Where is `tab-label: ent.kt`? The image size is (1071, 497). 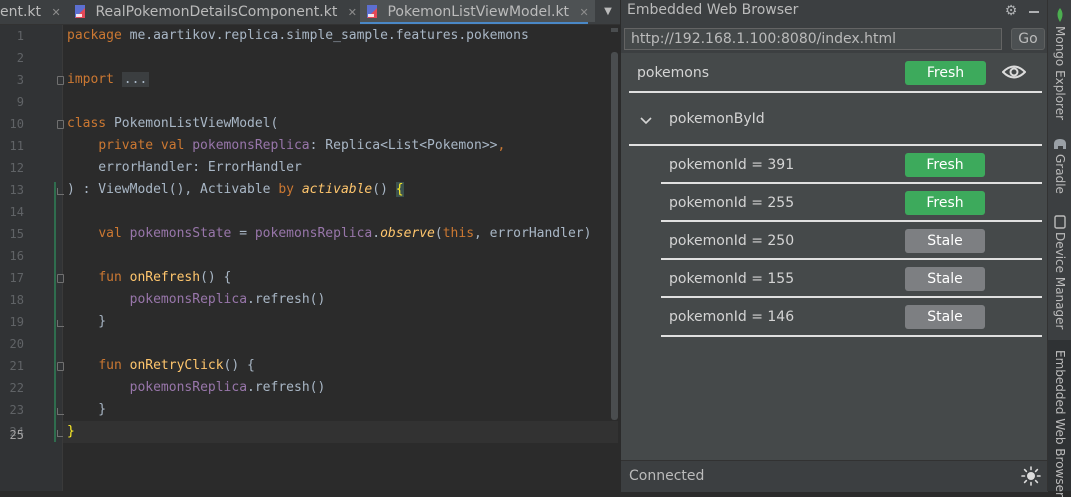 tab-label: ent.kt is located at coordinates (21, 12).